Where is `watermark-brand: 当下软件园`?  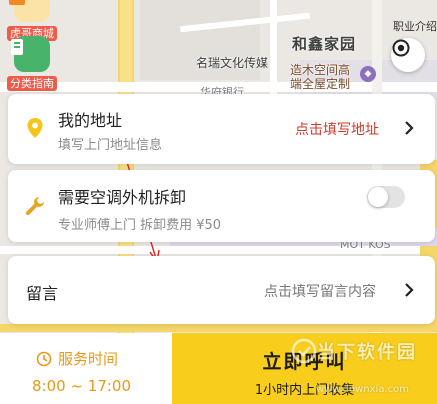
watermark-brand: 当下软件园 is located at coordinates (367, 352).